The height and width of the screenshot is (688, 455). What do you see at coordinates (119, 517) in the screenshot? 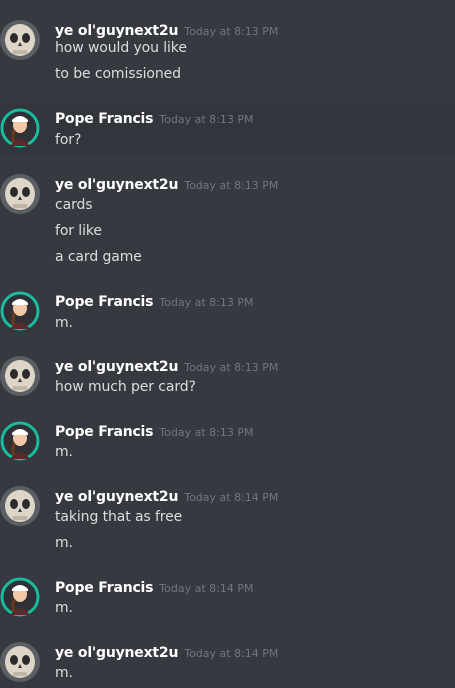
I see `message-text: taking that as free` at bounding box center [119, 517].